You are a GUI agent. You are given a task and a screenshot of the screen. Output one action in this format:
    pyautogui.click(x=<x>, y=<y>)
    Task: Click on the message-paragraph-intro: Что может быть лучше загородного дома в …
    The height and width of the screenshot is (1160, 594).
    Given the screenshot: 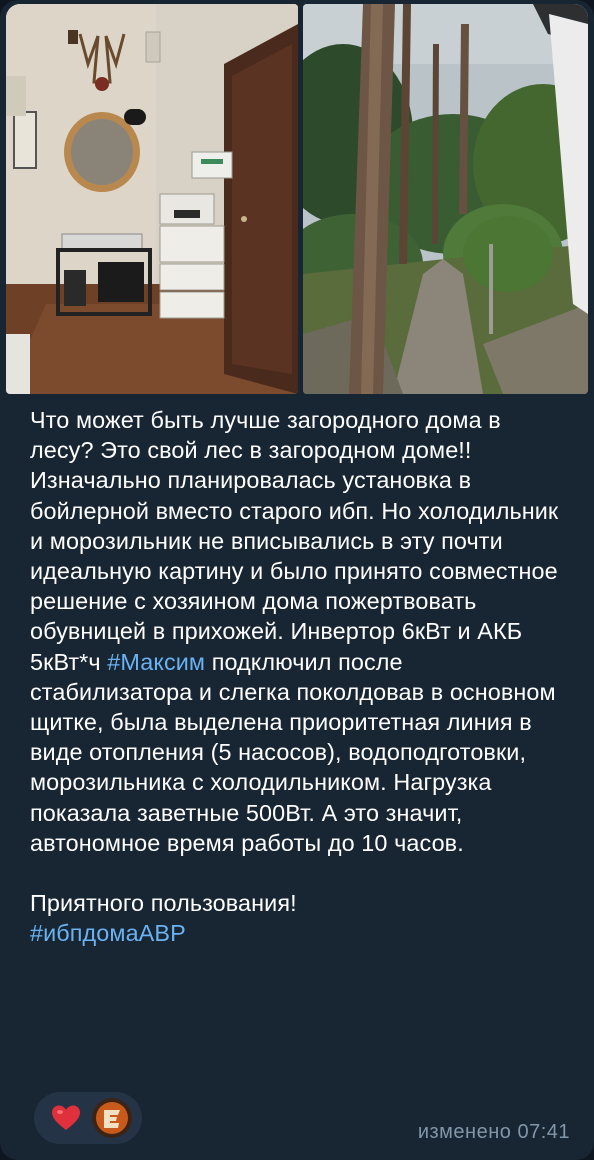 What is the action you would take?
    pyautogui.click(x=265, y=435)
    